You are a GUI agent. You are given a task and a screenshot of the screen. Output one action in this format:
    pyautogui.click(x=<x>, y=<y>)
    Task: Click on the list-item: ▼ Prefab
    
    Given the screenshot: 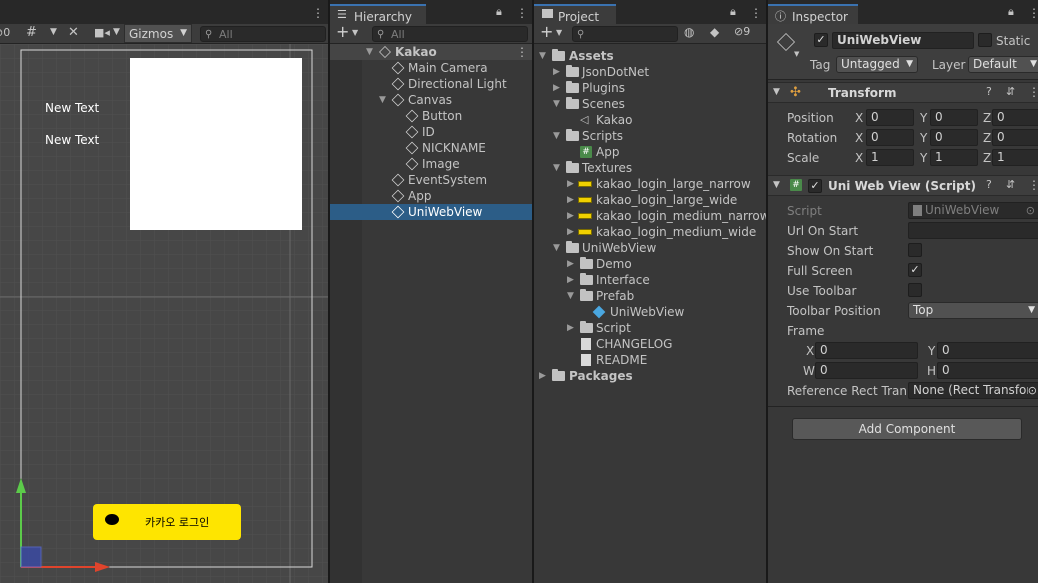 What is the action you would take?
    pyautogui.click(x=650, y=296)
    